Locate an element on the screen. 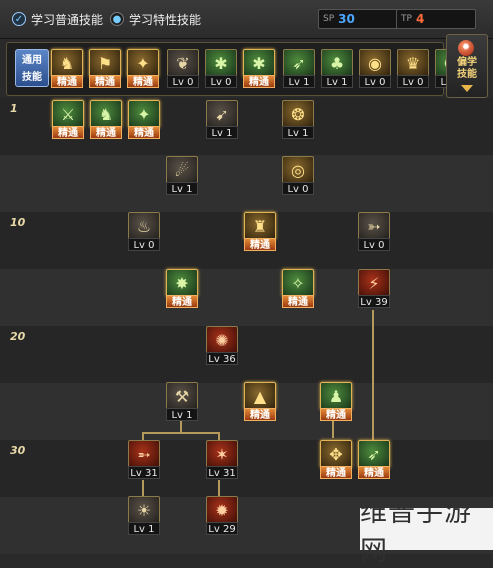 The image size is (493, 568). common-skill-slot: ♛ Lv 0 is located at coordinates (413, 69).